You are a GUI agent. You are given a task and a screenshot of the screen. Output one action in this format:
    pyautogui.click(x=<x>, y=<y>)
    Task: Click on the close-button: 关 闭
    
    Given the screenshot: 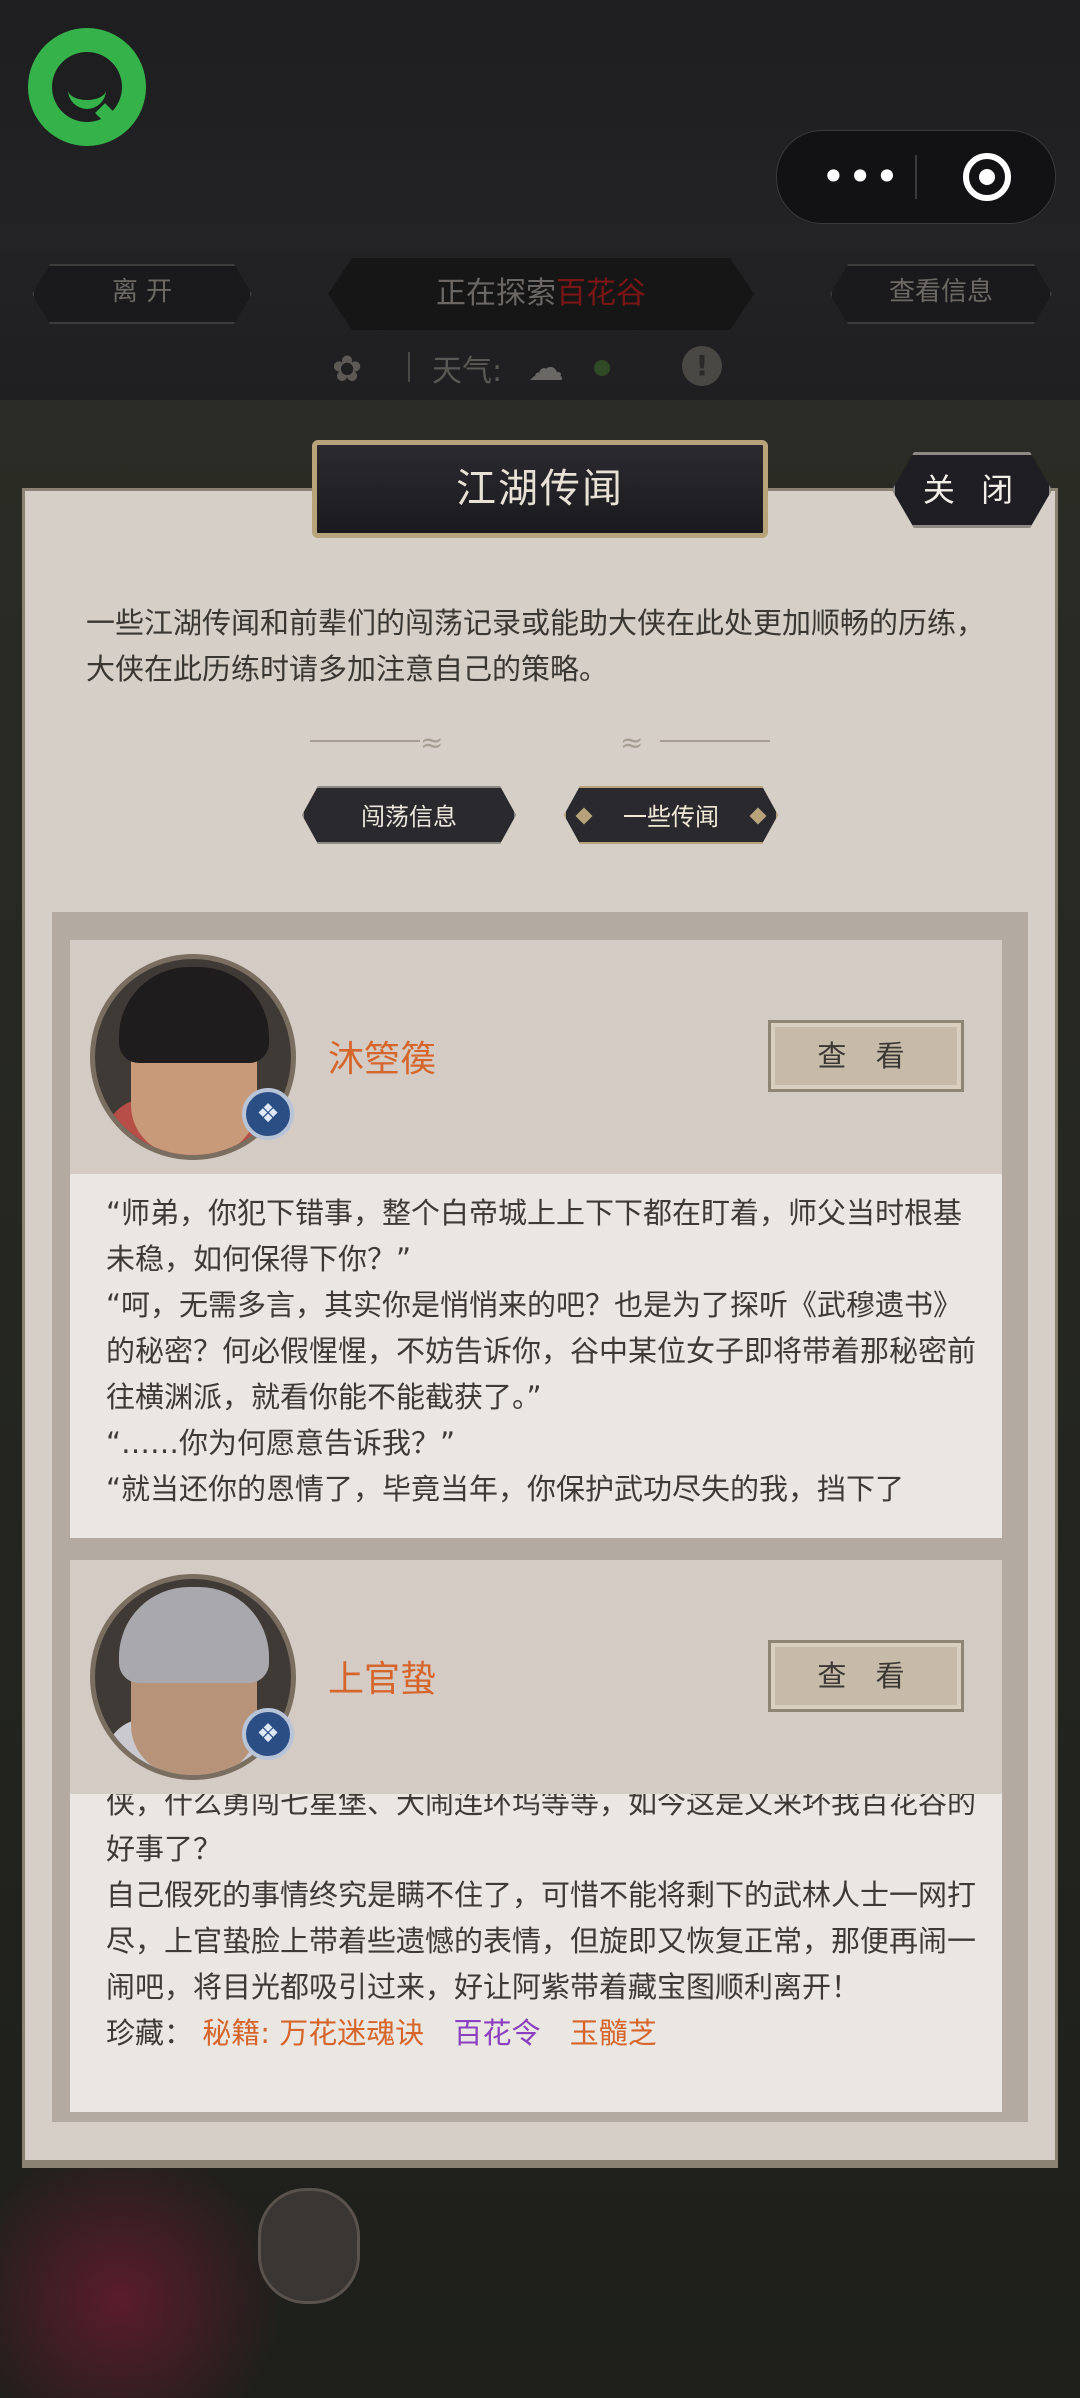 What is the action you would take?
    pyautogui.click(x=972, y=490)
    